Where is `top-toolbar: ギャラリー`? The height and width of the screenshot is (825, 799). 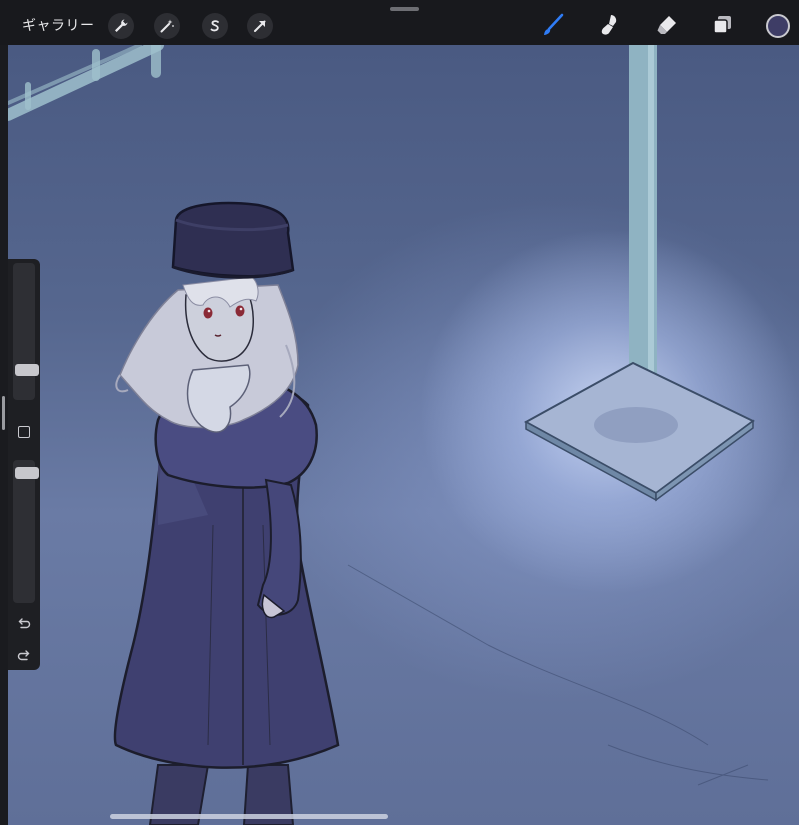
top-toolbar: ギャラリー is located at coordinates (399, 22).